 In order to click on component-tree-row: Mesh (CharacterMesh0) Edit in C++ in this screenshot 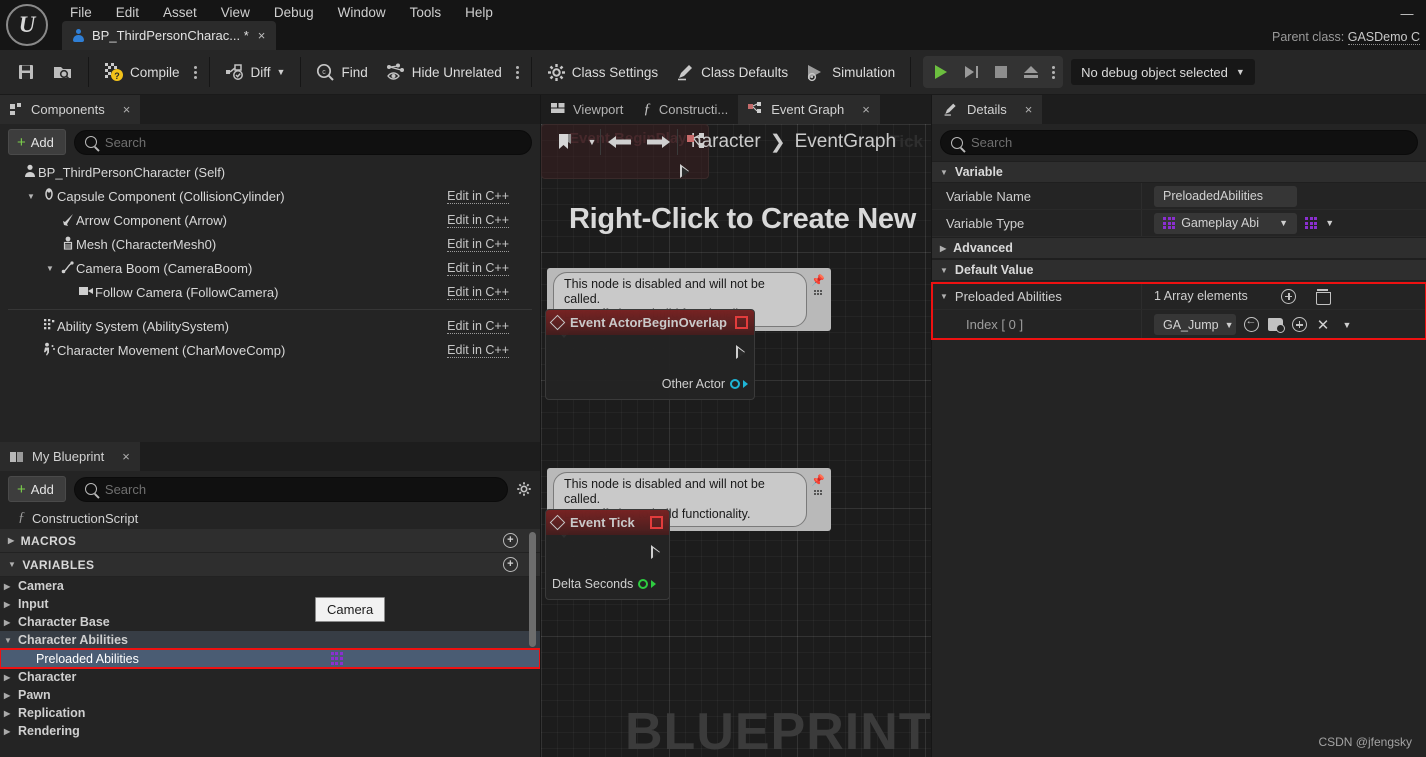, I will do `click(270, 244)`.